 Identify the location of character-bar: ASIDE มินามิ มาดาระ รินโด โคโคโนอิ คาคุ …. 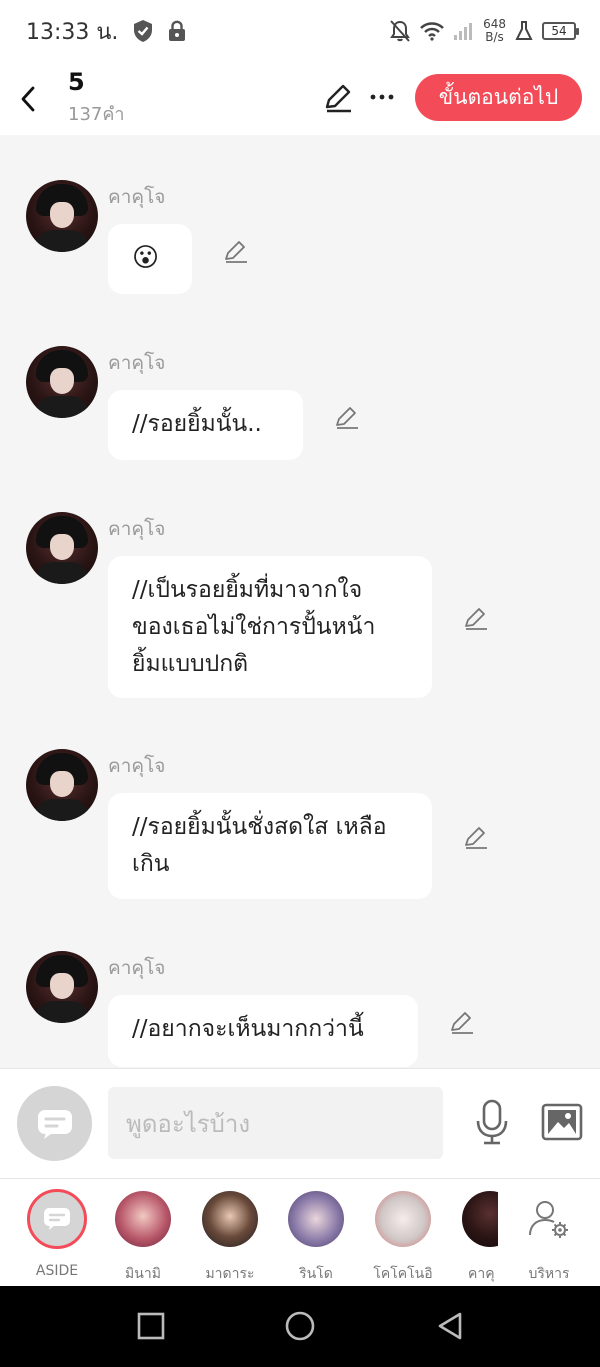
(300, 1232).